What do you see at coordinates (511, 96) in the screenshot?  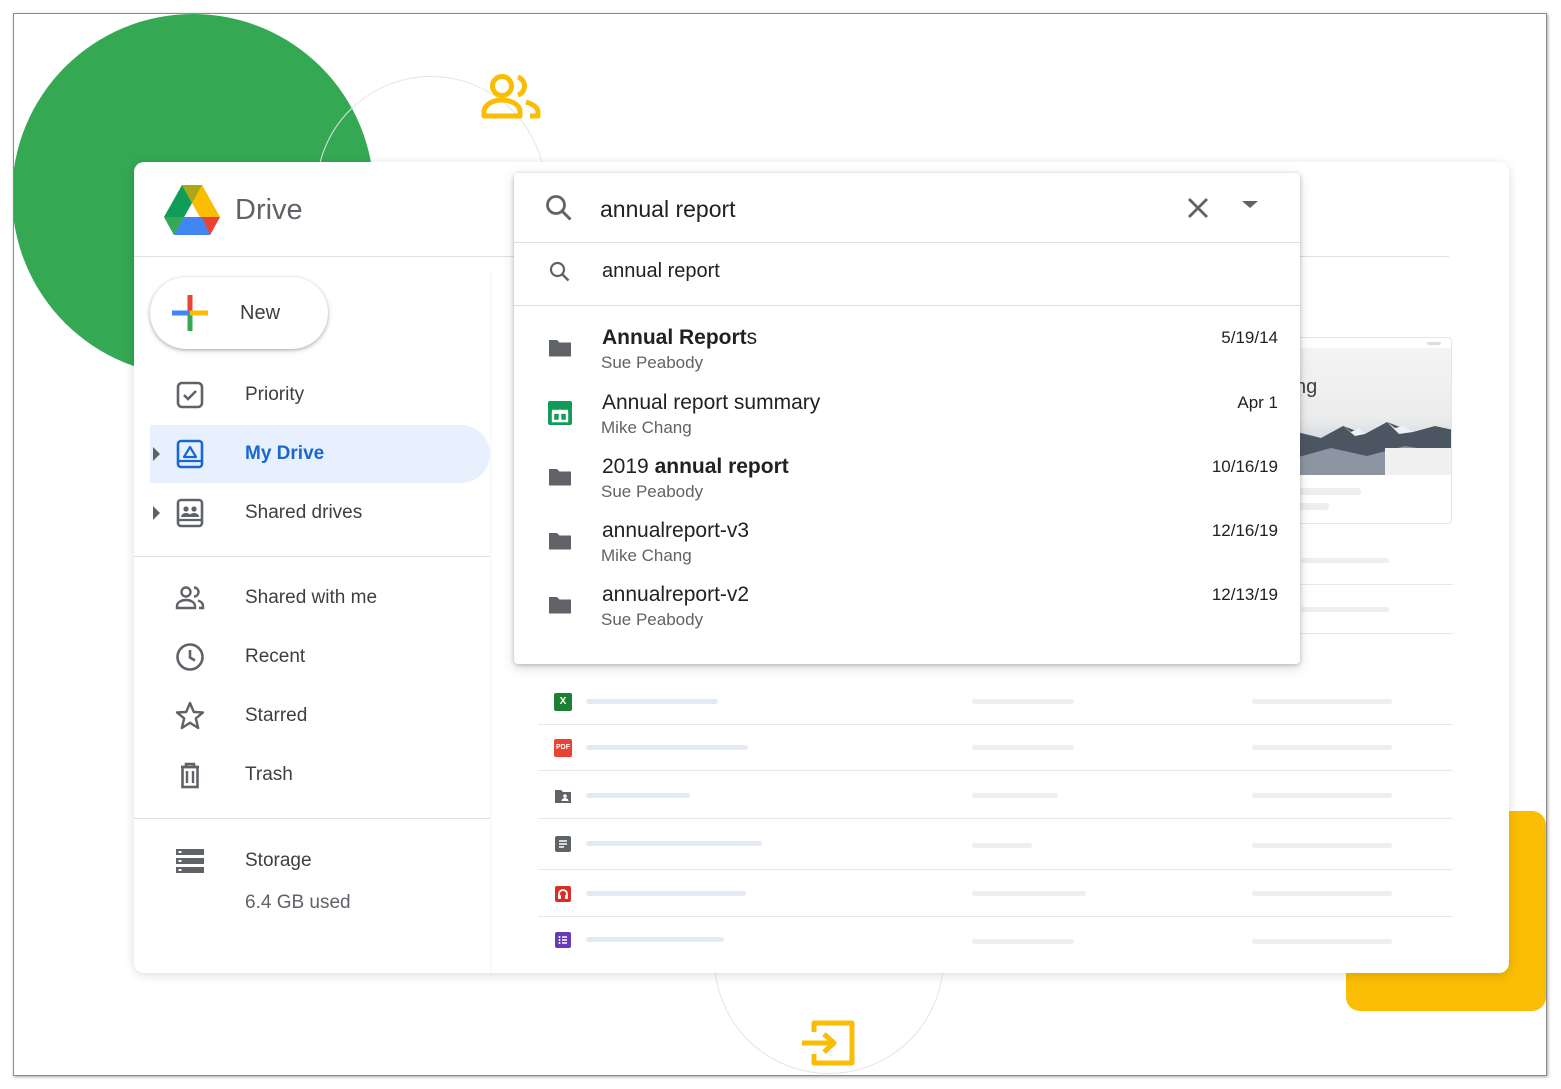 I see `people-icon` at bounding box center [511, 96].